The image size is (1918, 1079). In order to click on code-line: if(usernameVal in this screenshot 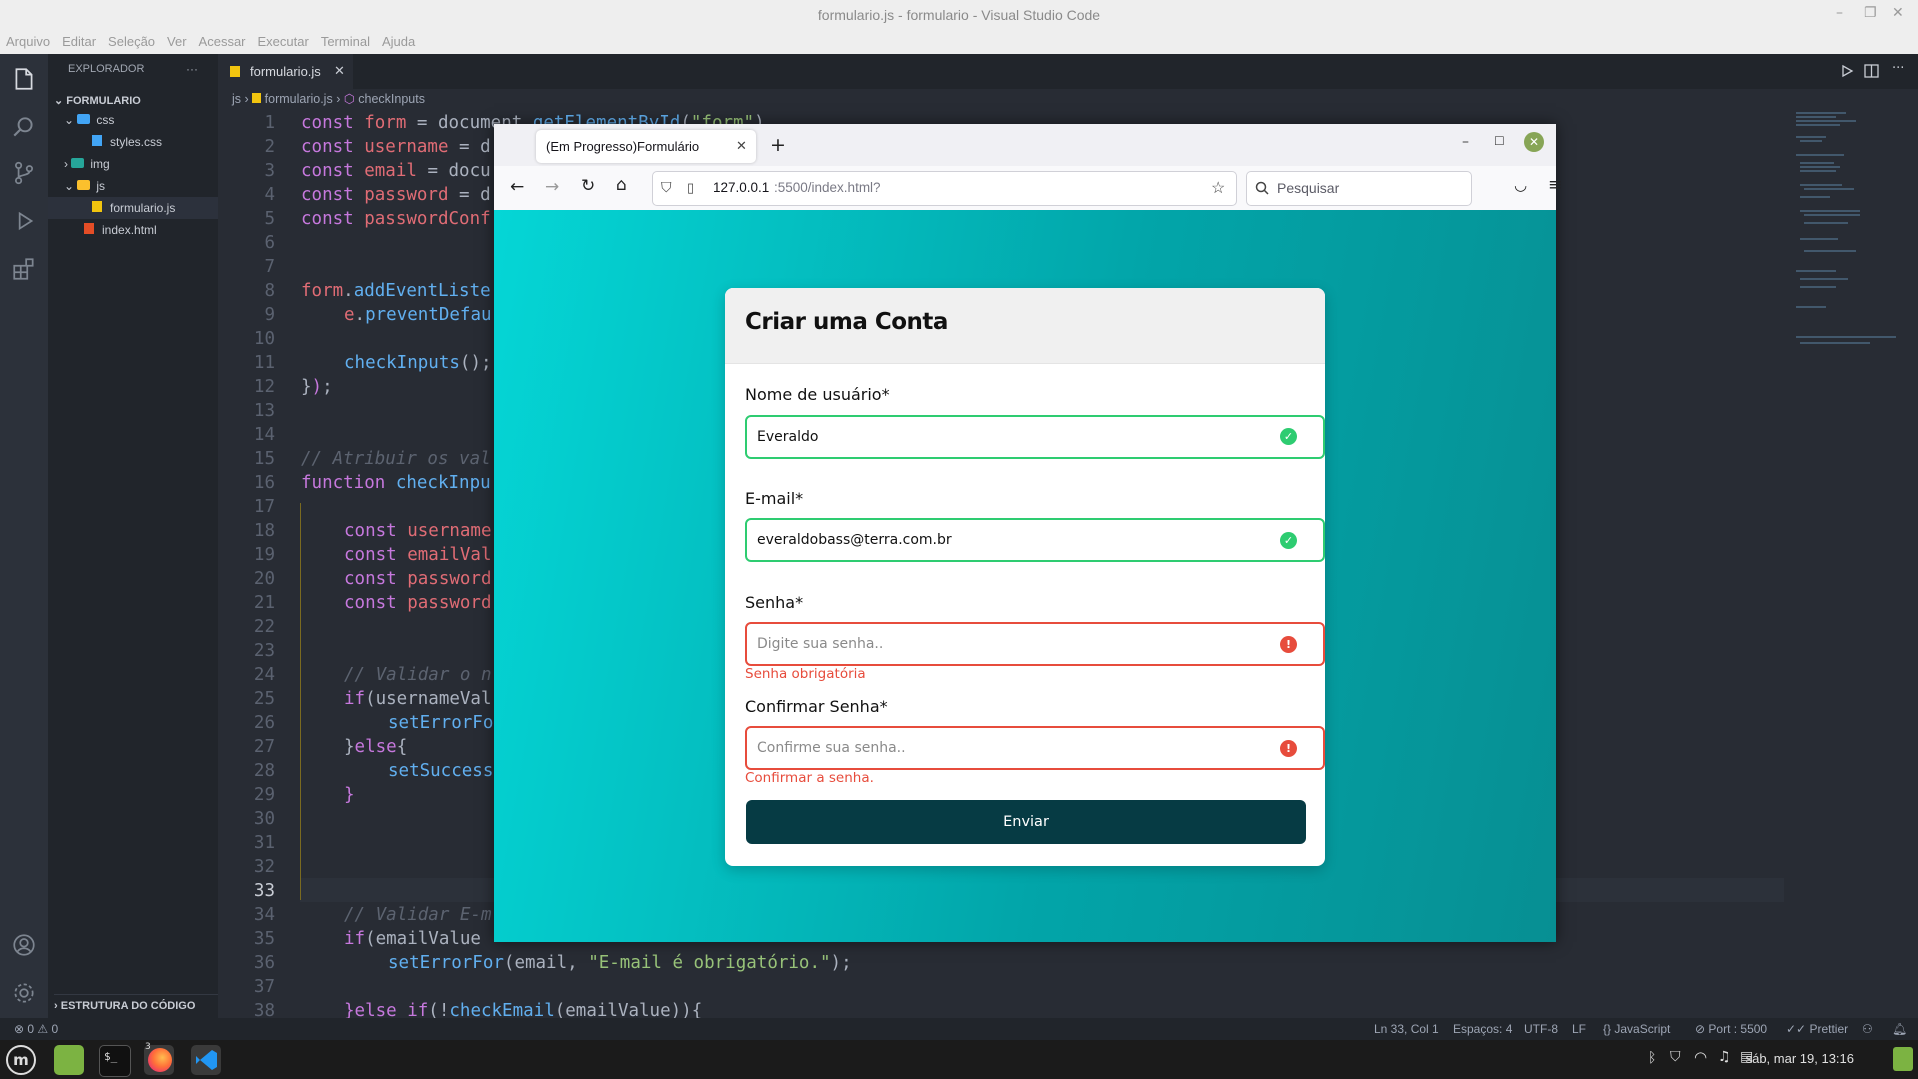, I will do `click(418, 699)`.